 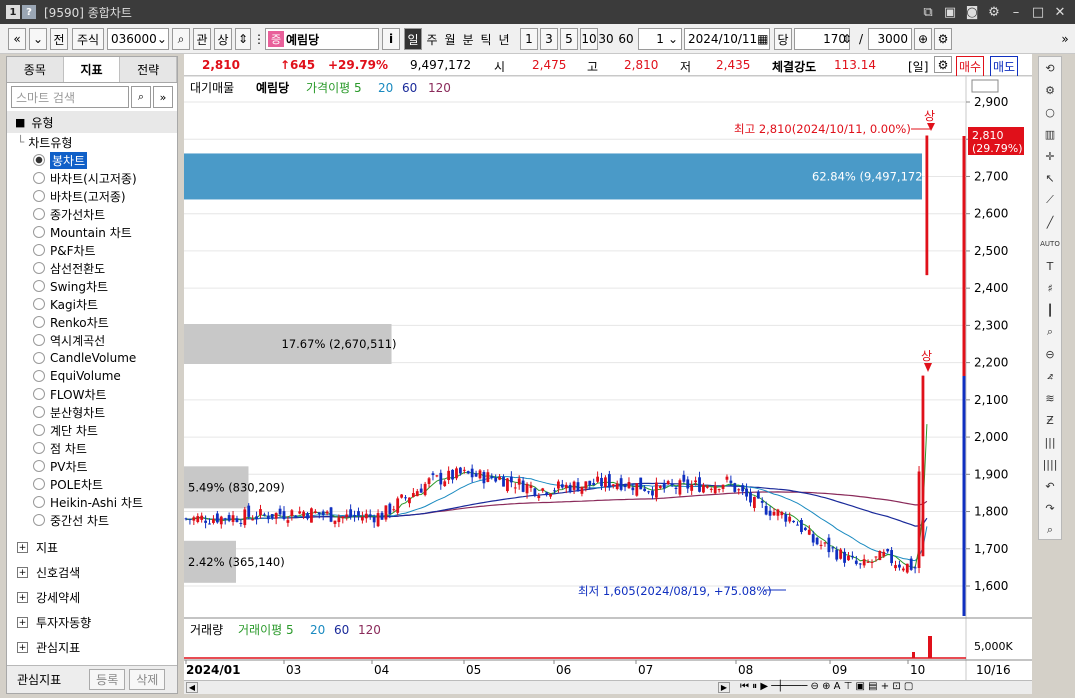 I want to click on indicator-group: + 관심지표, so click(x=92, y=647).